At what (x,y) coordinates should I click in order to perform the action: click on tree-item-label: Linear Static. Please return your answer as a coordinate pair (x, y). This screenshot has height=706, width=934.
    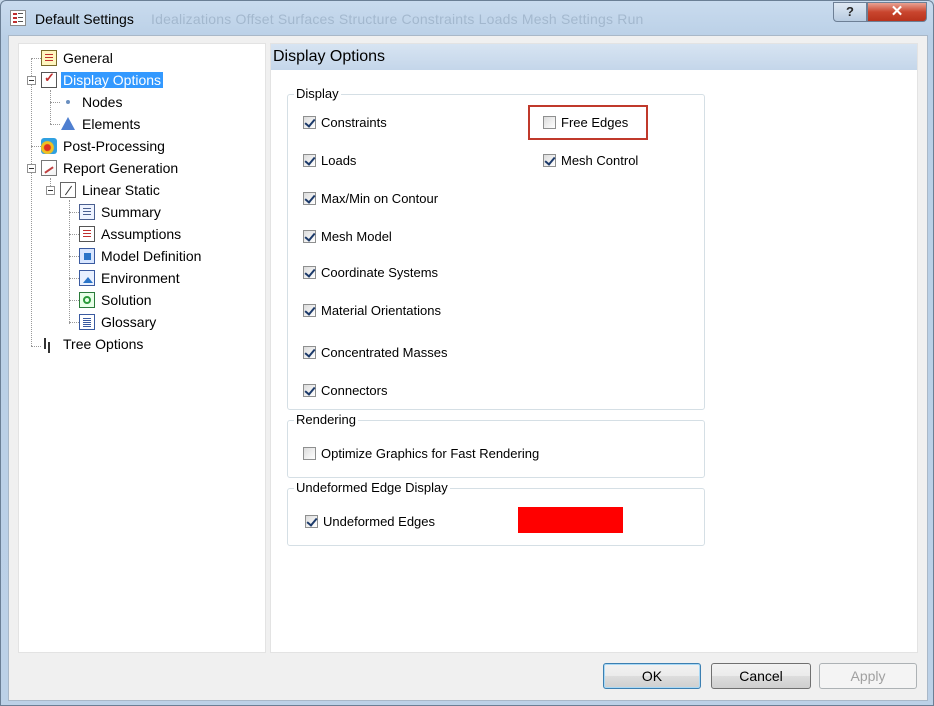
    Looking at the image, I should click on (121, 190).